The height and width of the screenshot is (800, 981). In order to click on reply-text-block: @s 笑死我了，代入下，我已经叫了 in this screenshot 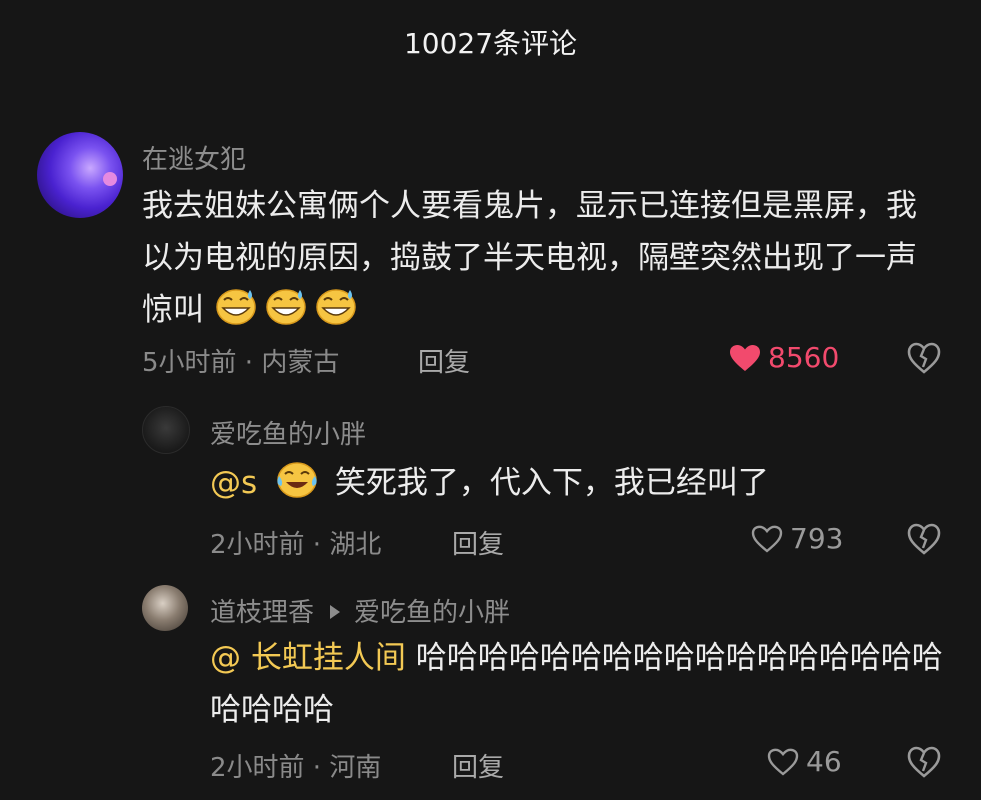, I will do `click(580, 483)`.